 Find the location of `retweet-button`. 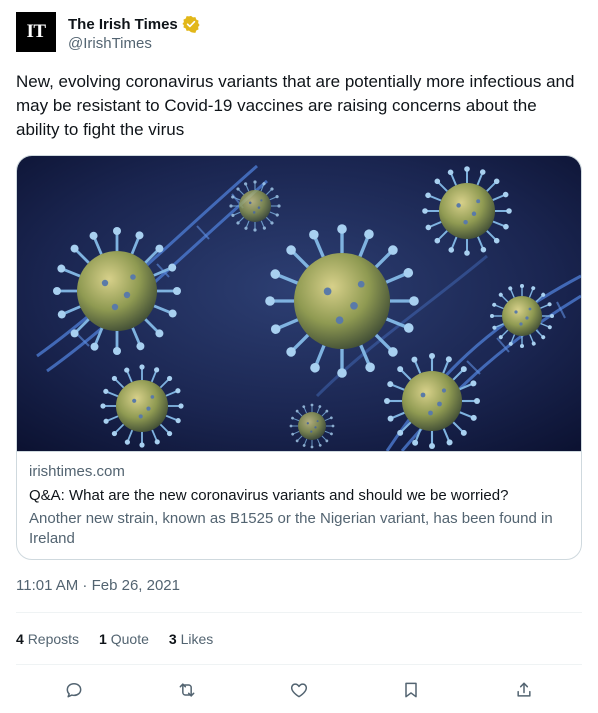

retweet-button is located at coordinates (187, 690).